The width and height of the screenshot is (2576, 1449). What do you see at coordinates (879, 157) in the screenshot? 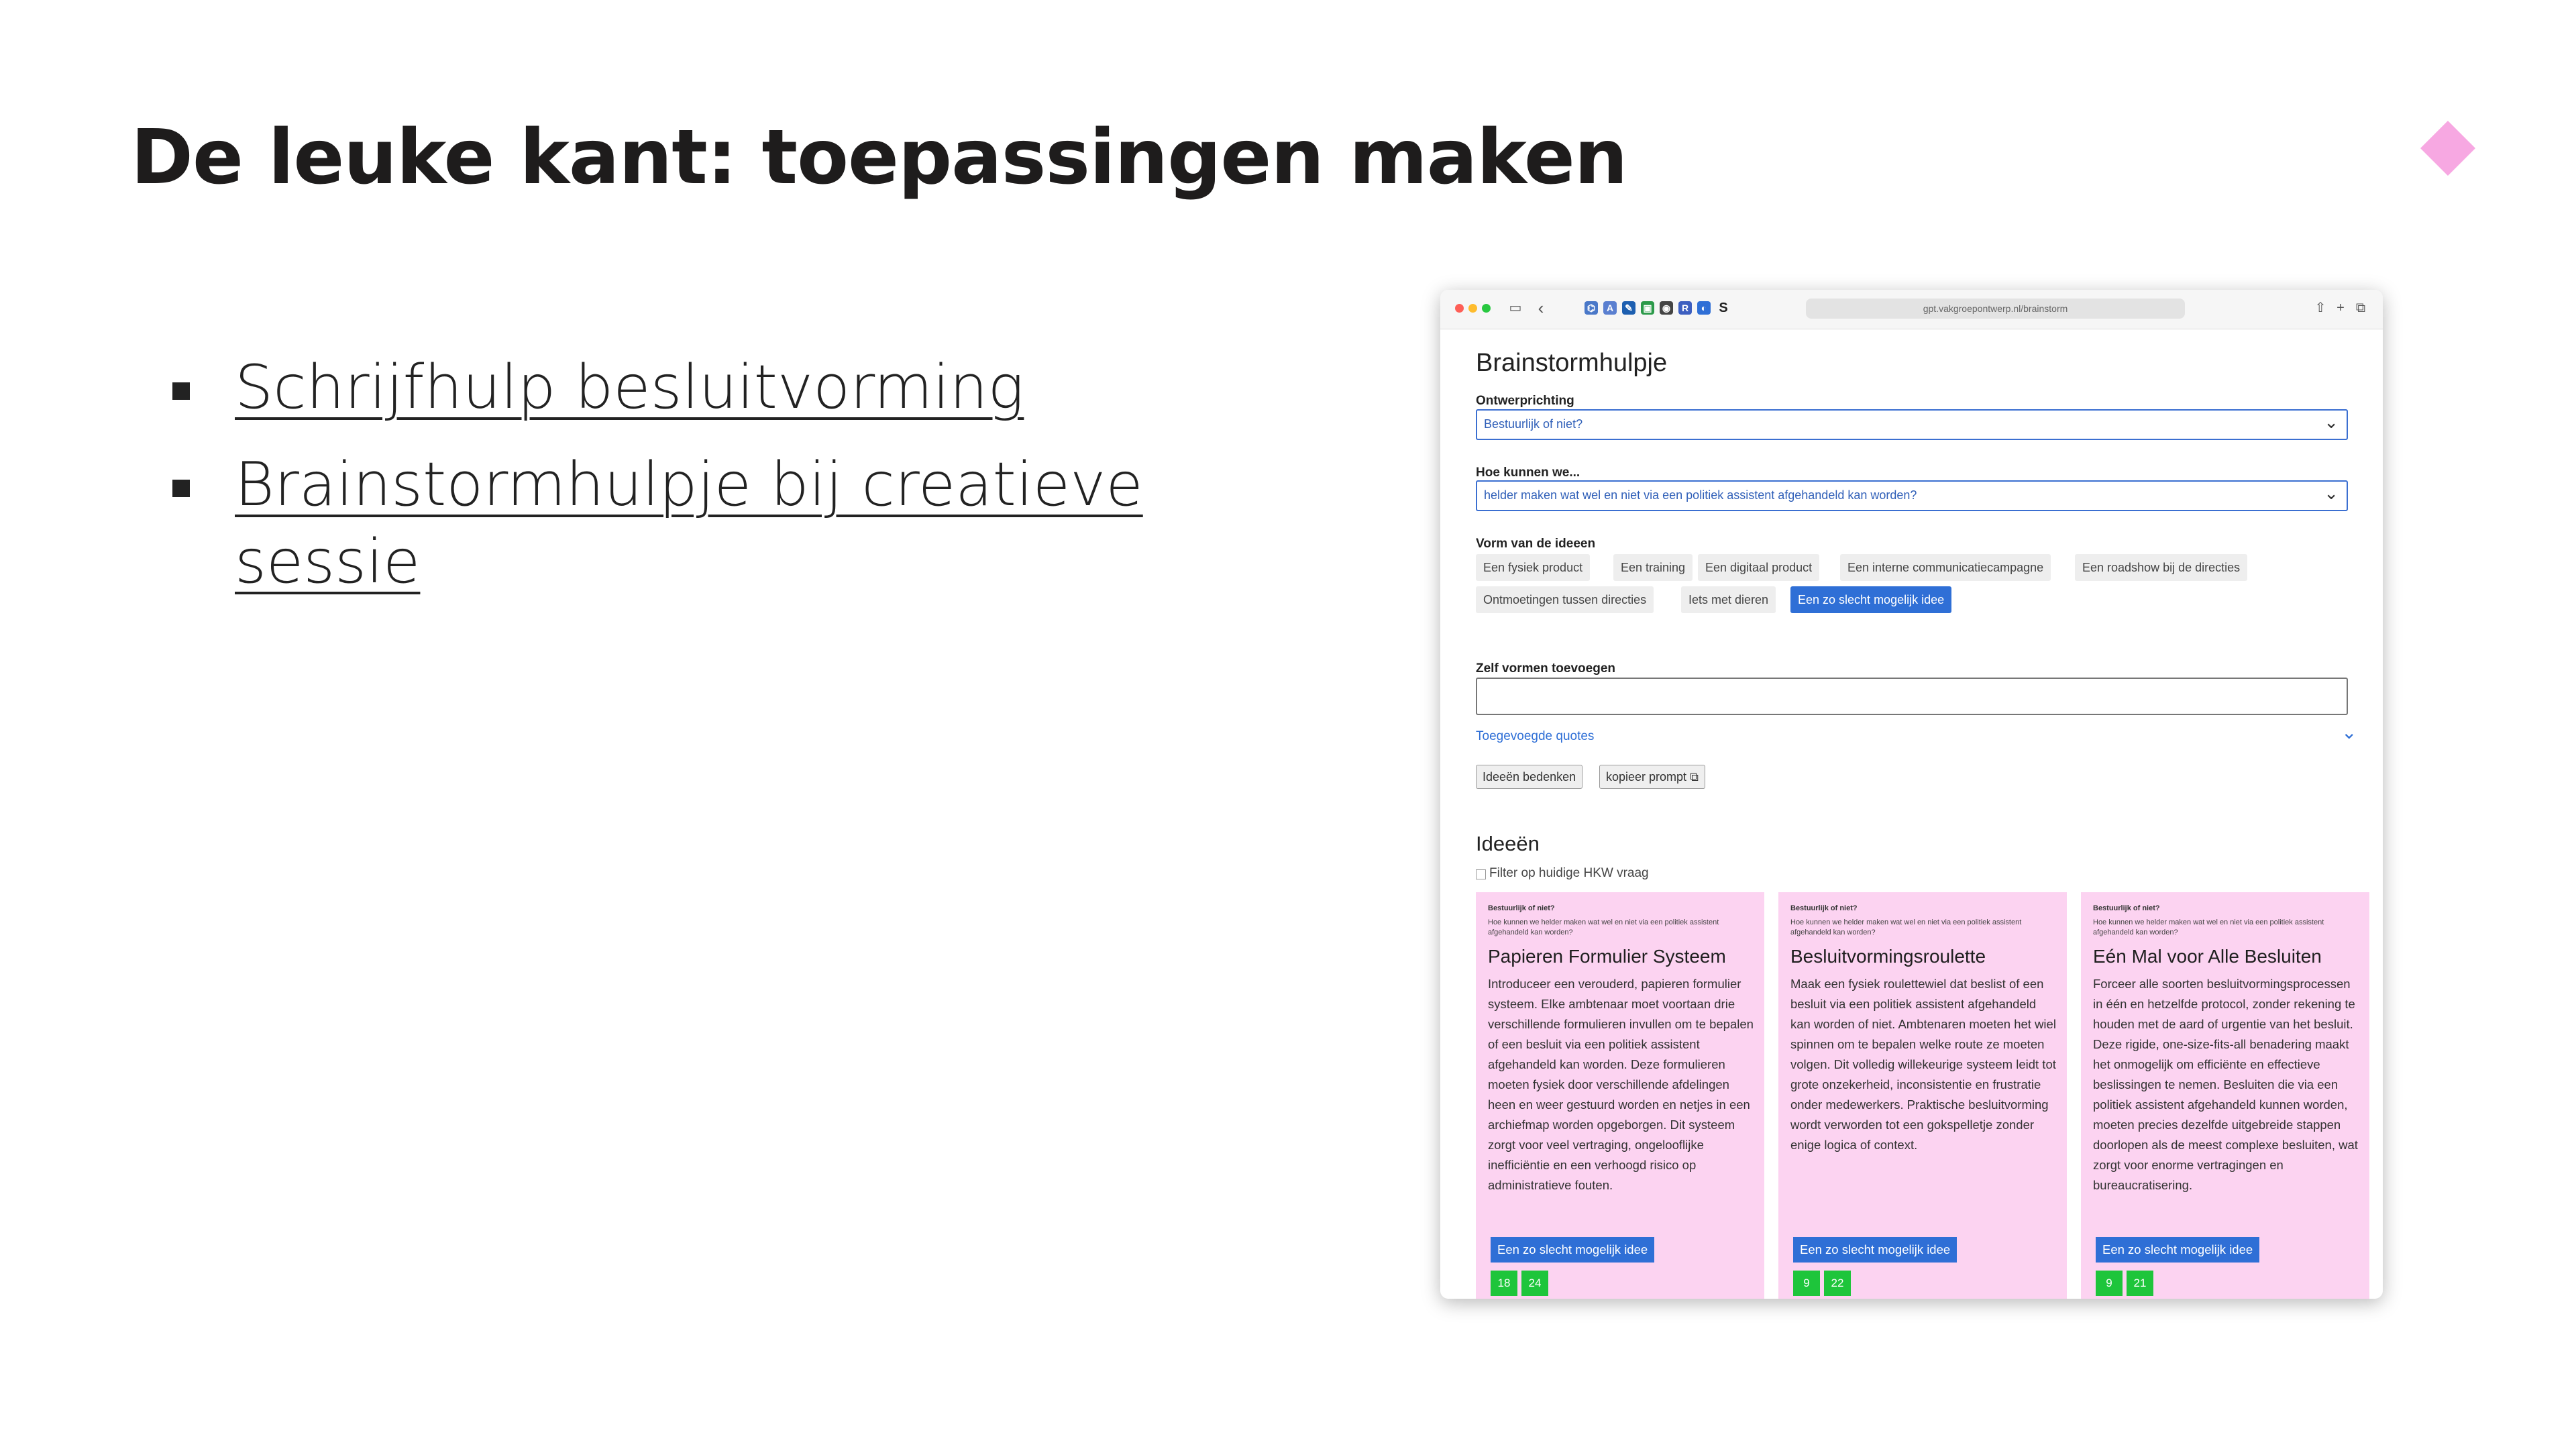
I see `slide-title: De leuke kant: toepassingen maken` at bounding box center [879, 157].